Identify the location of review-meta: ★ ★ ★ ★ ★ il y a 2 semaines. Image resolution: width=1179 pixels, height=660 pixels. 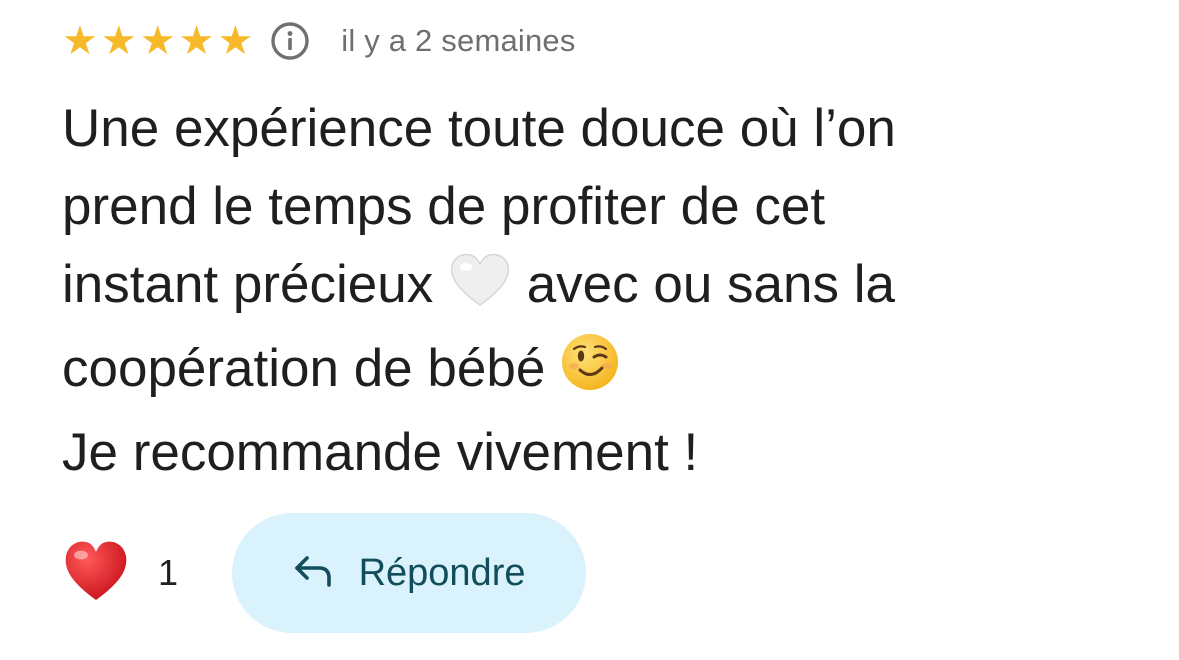
(602, 41).